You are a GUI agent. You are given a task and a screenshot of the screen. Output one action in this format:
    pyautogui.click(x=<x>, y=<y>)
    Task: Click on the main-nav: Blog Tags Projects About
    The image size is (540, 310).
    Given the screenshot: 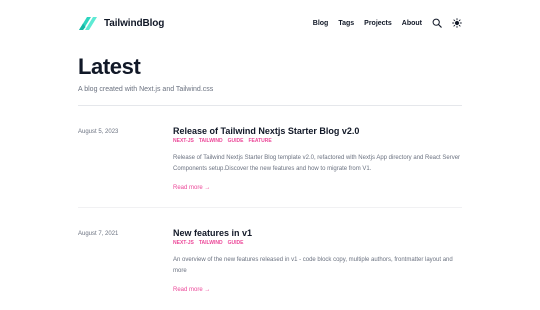 What is the action you would take?
    pyautogui.click(x=387, y=23)
    